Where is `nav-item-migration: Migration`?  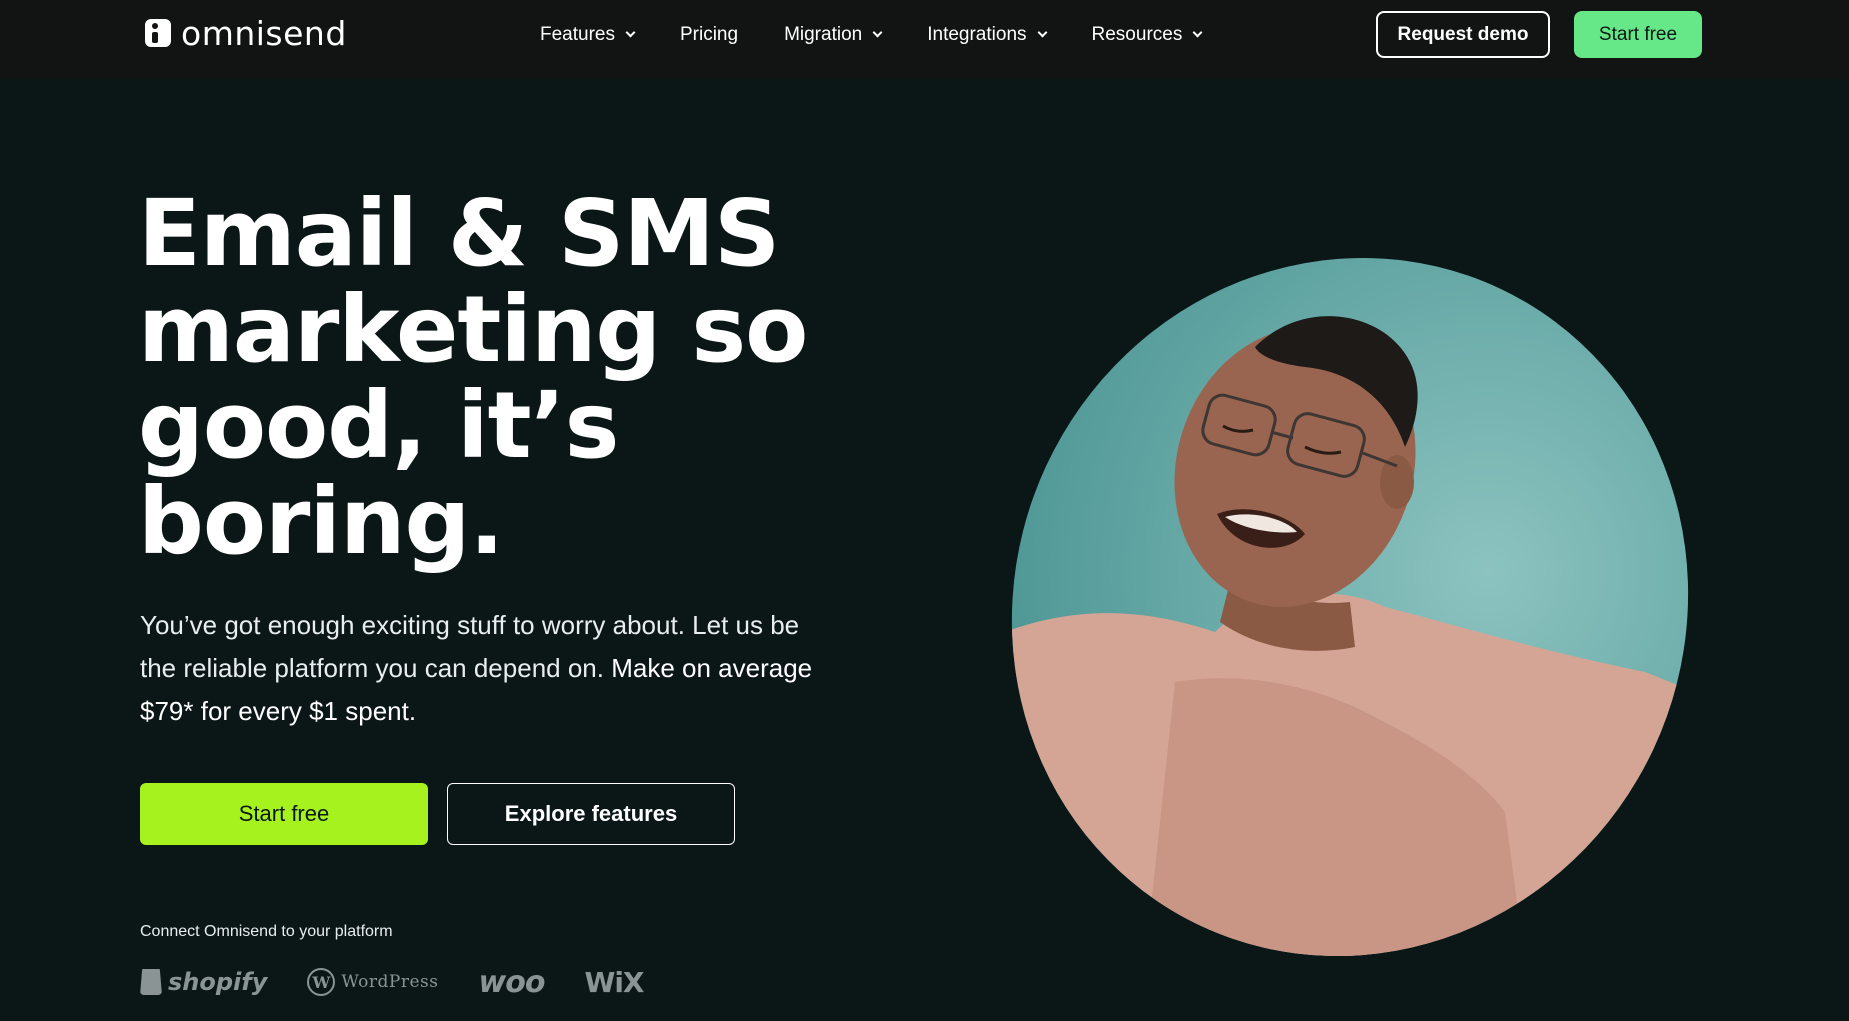 nav-item-migration: Migration is located at coordinates (833, 35).